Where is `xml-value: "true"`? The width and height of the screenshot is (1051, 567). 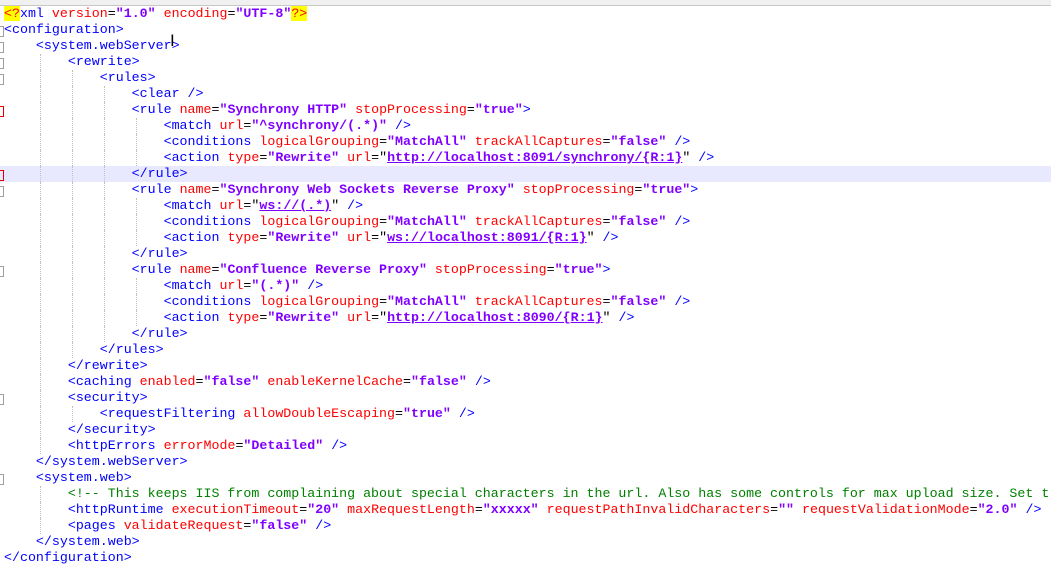 xml-value: "true" is located at coordinates (427, 413).